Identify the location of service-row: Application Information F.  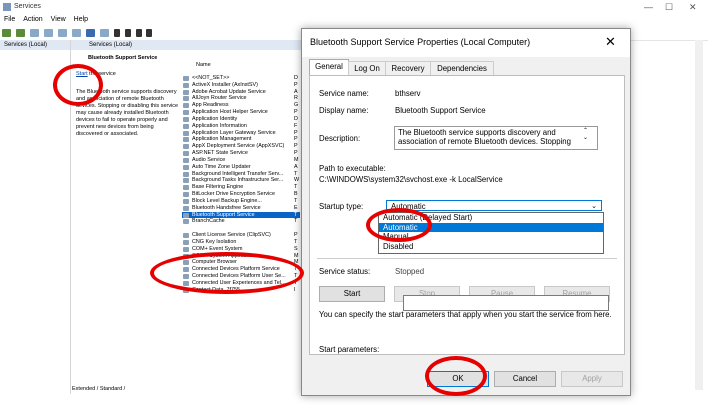
(241, 126).